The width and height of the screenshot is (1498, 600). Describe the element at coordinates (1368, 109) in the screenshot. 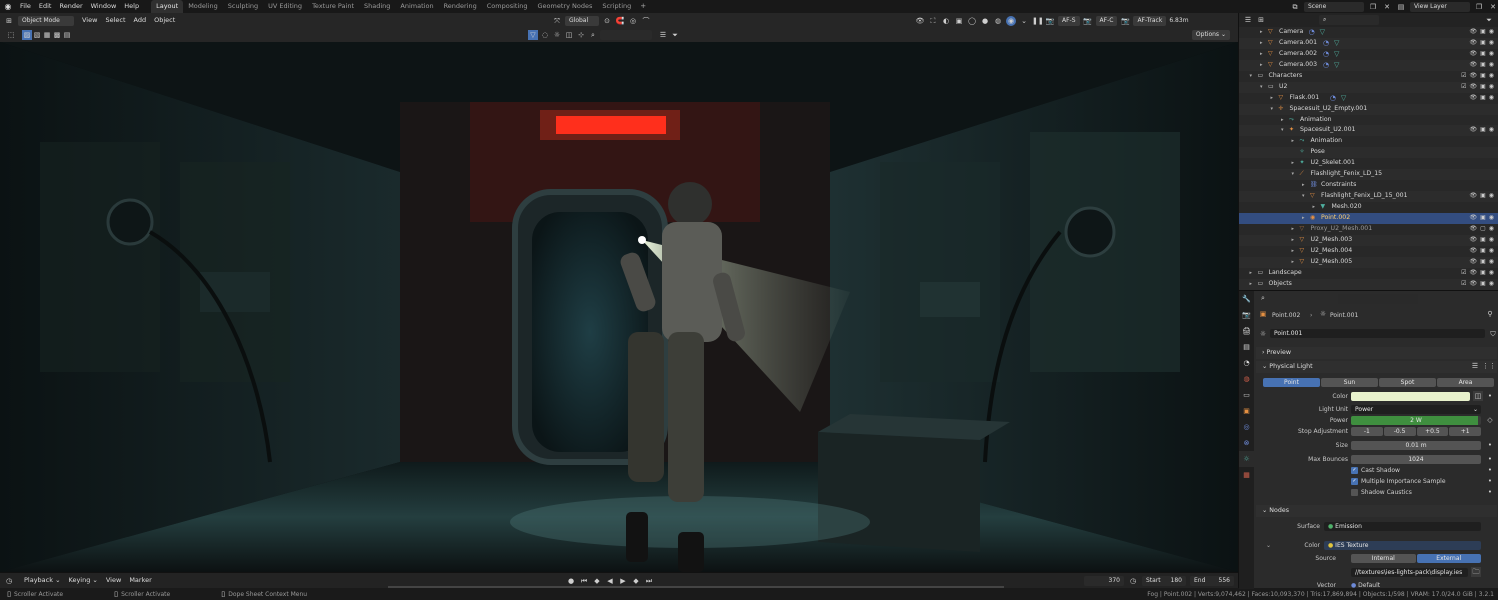

I see `outliner-row-spacesuit-u2-empty-001: ▾ ✛ Spacesuit_U2_Empty.001` at that location.